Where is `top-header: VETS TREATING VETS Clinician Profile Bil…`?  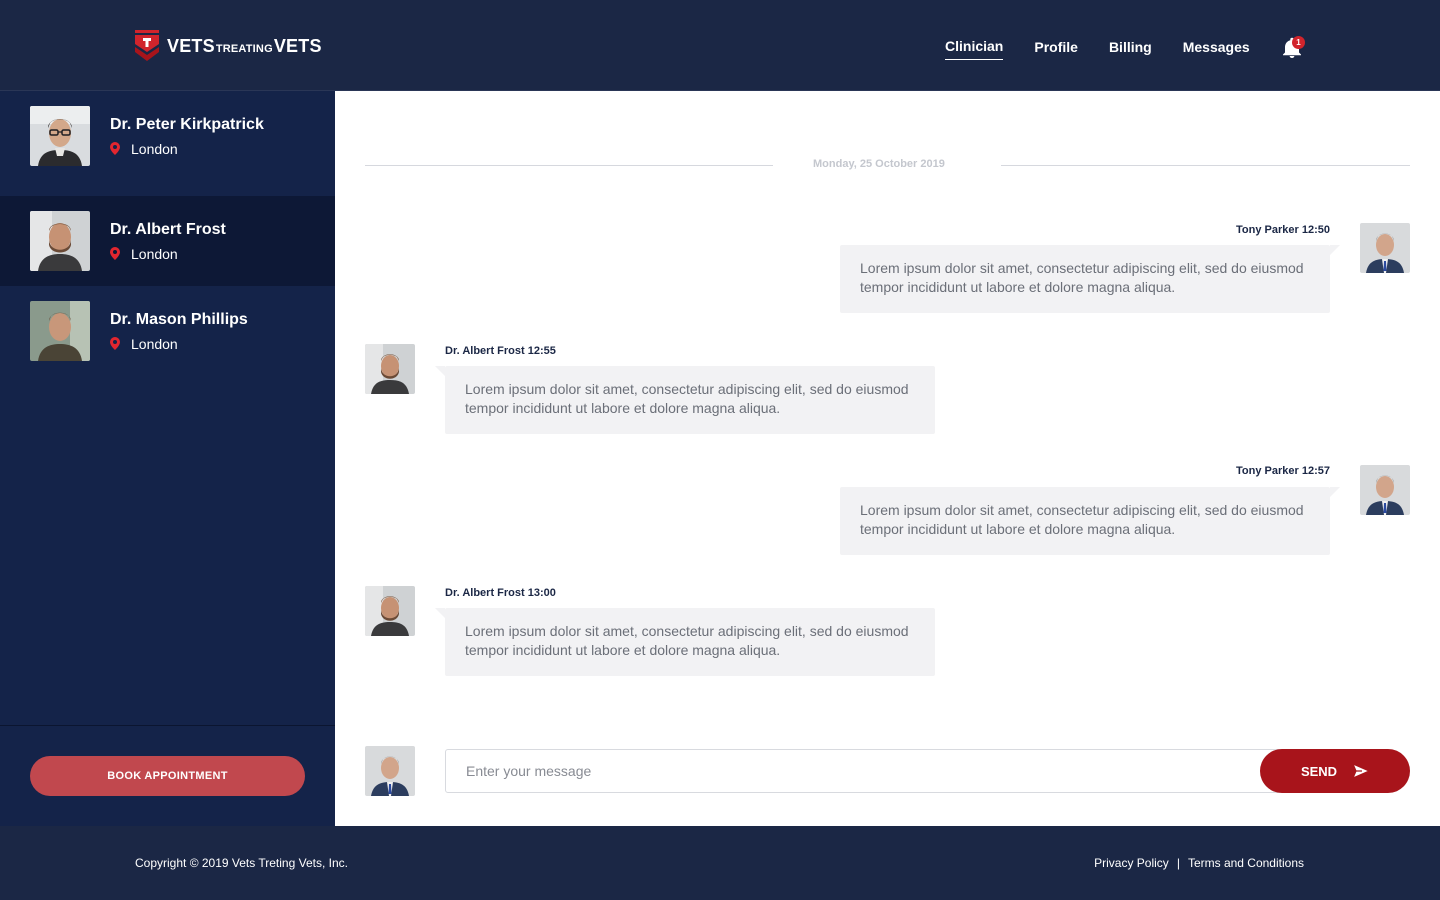 top-header: VETS TREATING VETS Clinician Profile Bil… is located at coordinates (720, 45).